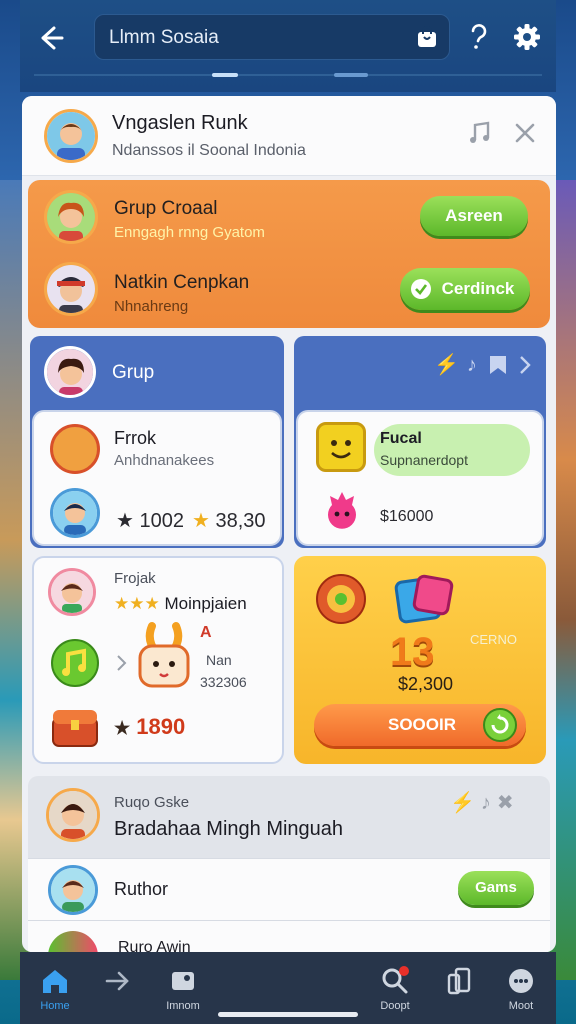  What do you see at coordinates (351, 75) in the screenshot?
I see `tab-indicator` at bounding box center [351, 75].